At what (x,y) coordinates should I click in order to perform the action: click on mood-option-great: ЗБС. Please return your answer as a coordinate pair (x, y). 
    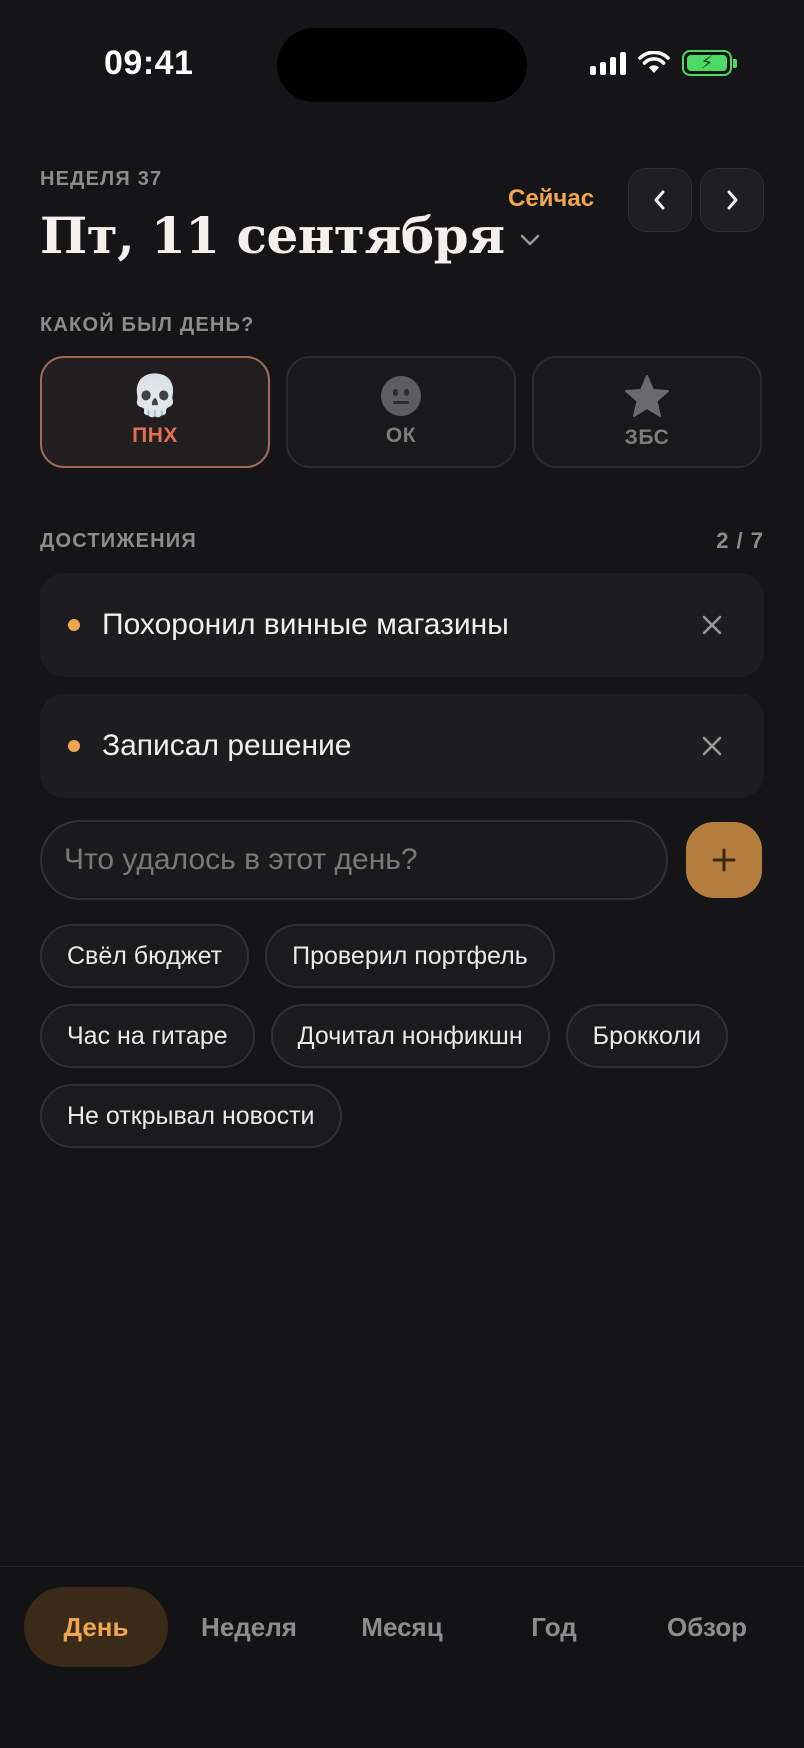
    Looking at the image, I should click on (647, 412).